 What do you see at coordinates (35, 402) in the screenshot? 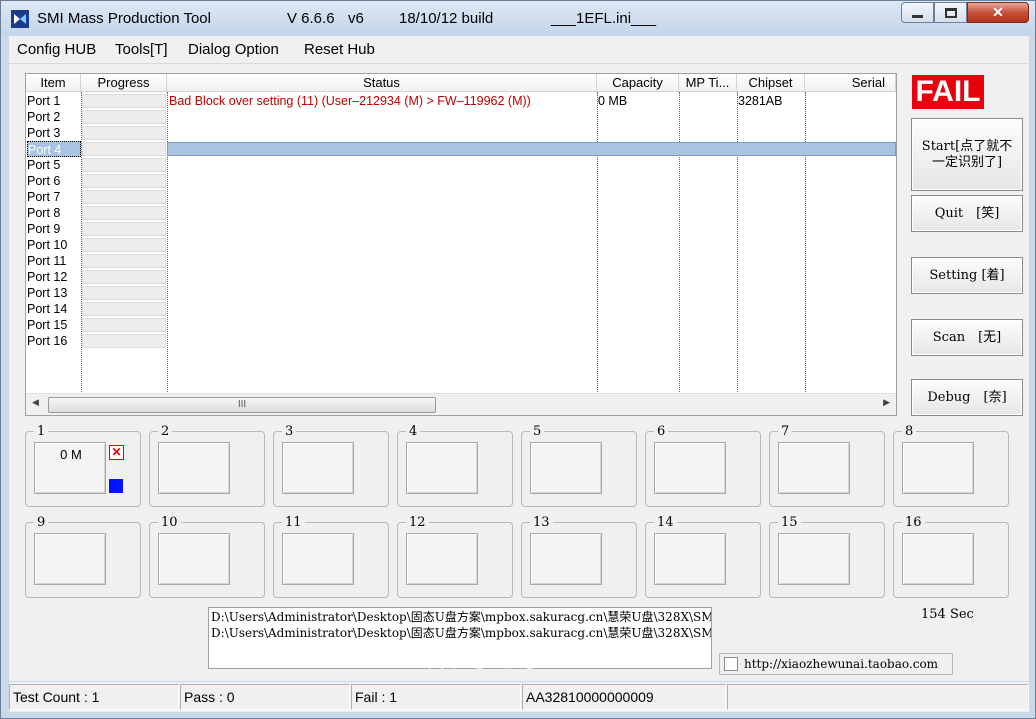
I see `scroll-left-icon: ◀` at bounding box center [35, 402].